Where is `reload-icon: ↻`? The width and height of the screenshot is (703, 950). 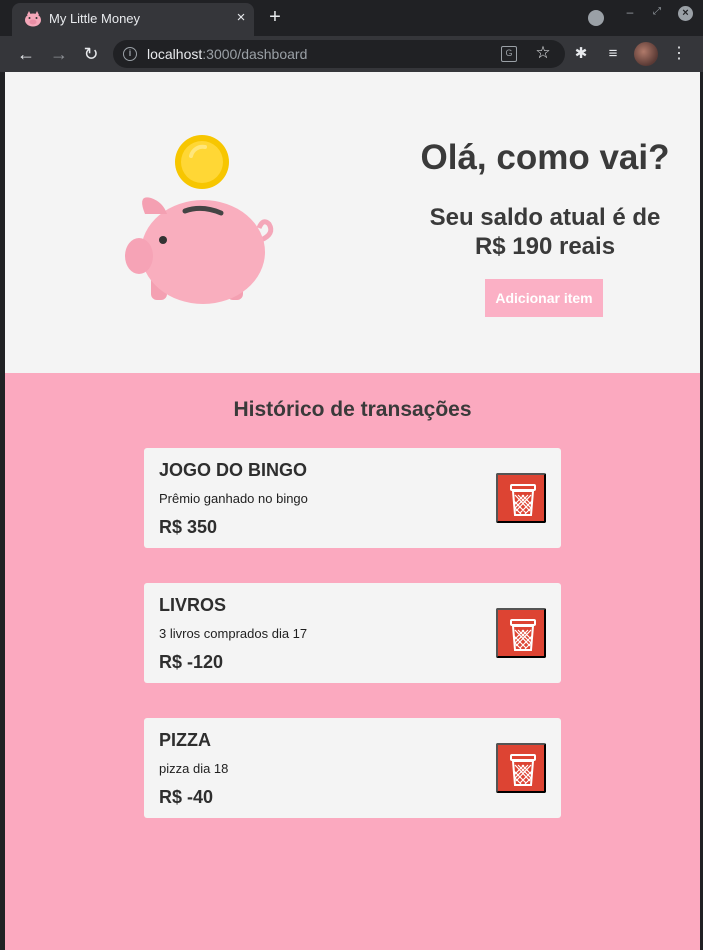 reload-icon: ↻ is located at coordinates (91, 54).